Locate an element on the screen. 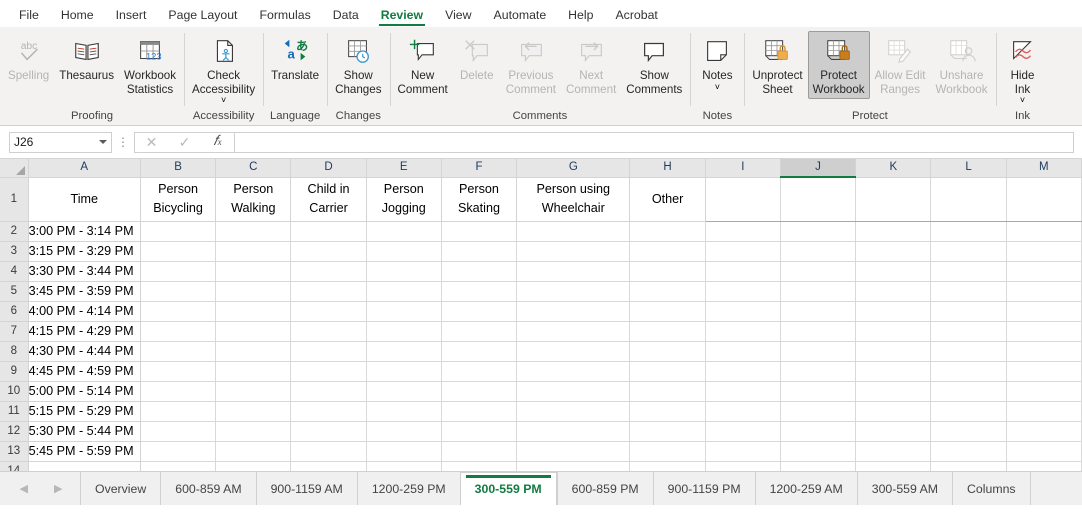  ribbon-tab-automate: Automate is located at coordinates (520, 17).